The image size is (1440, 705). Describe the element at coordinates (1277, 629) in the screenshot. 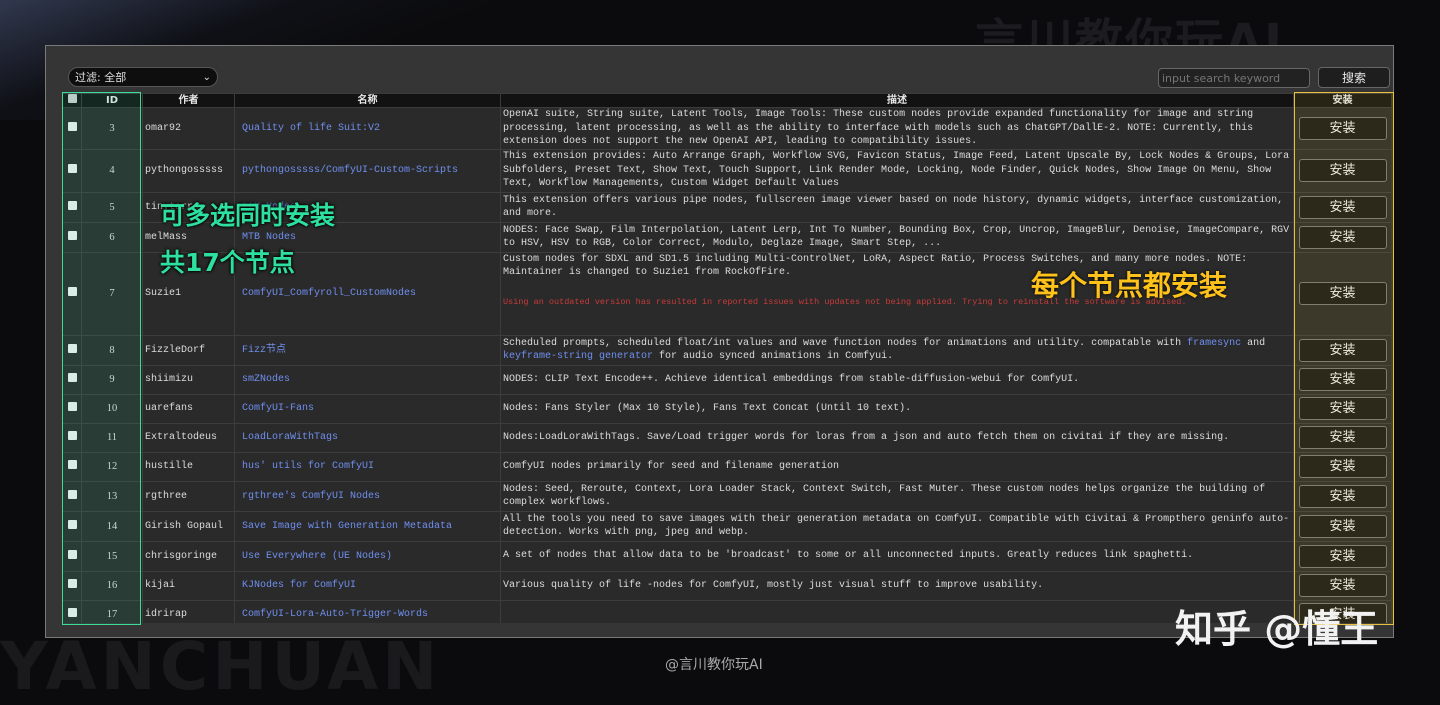

I see `zhihu-watermark: 知乎 @懂王` at that location.